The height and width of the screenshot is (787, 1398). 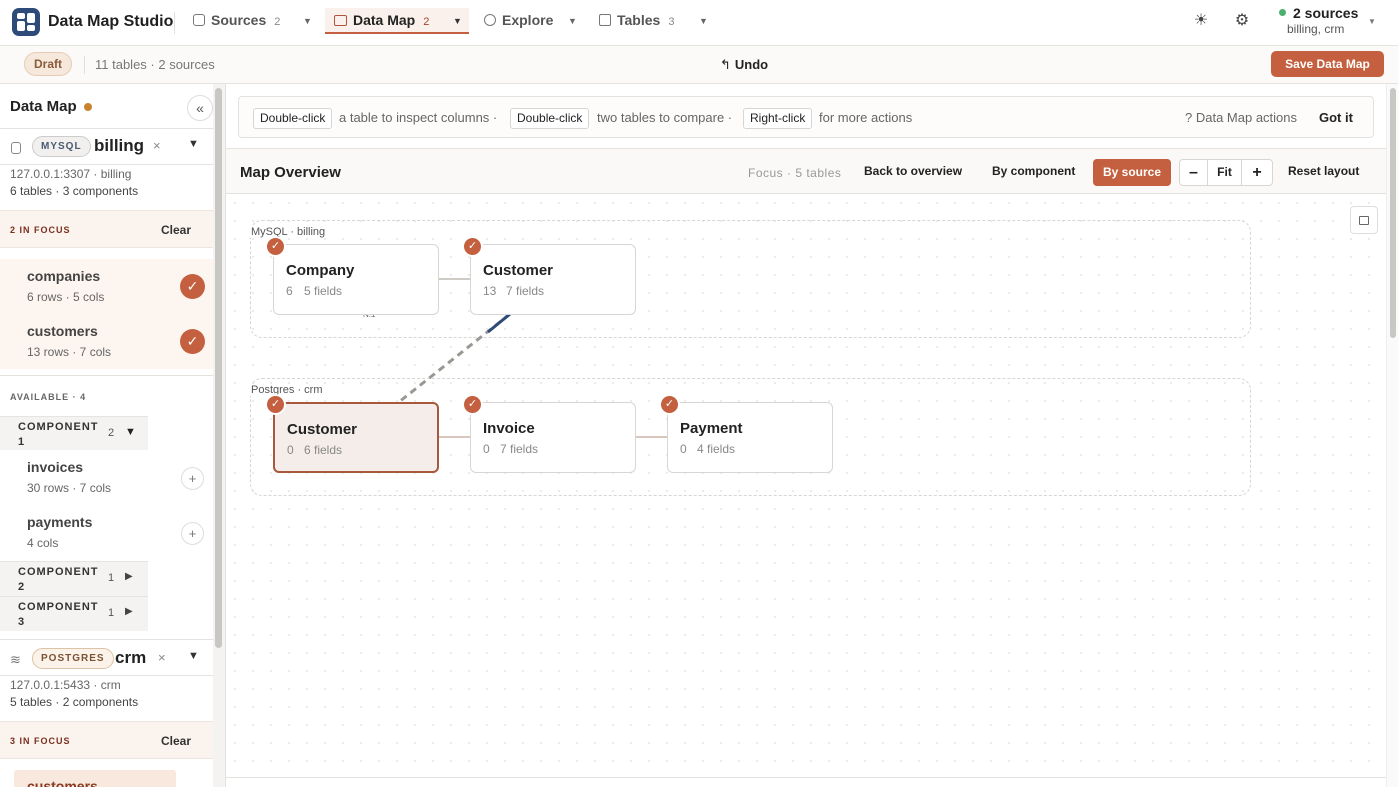 I want to click on fit-button: Fit, so click(x=1225, y=172).